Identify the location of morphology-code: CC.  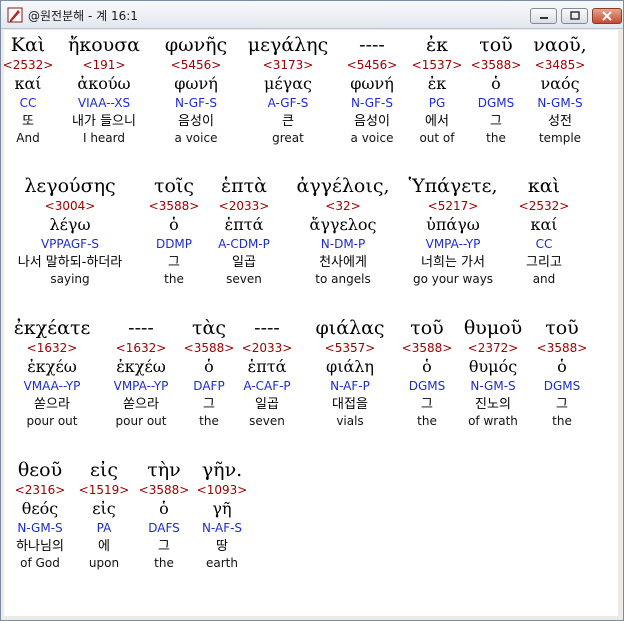
(544, 244).